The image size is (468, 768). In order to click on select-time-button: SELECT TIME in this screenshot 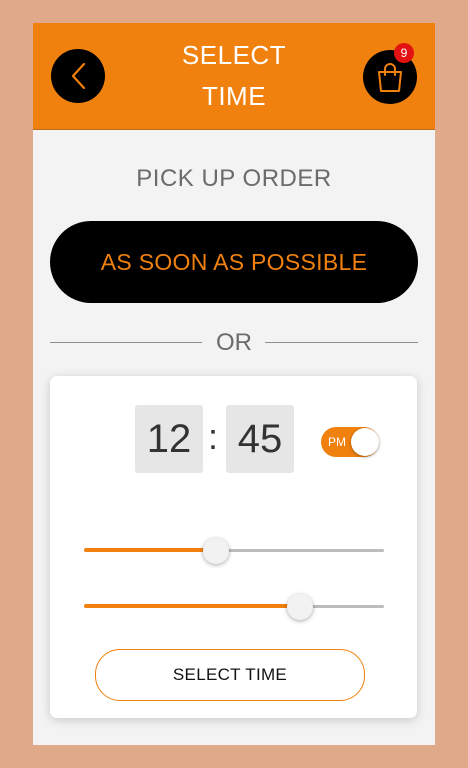, I will do `click(230, 675)`.